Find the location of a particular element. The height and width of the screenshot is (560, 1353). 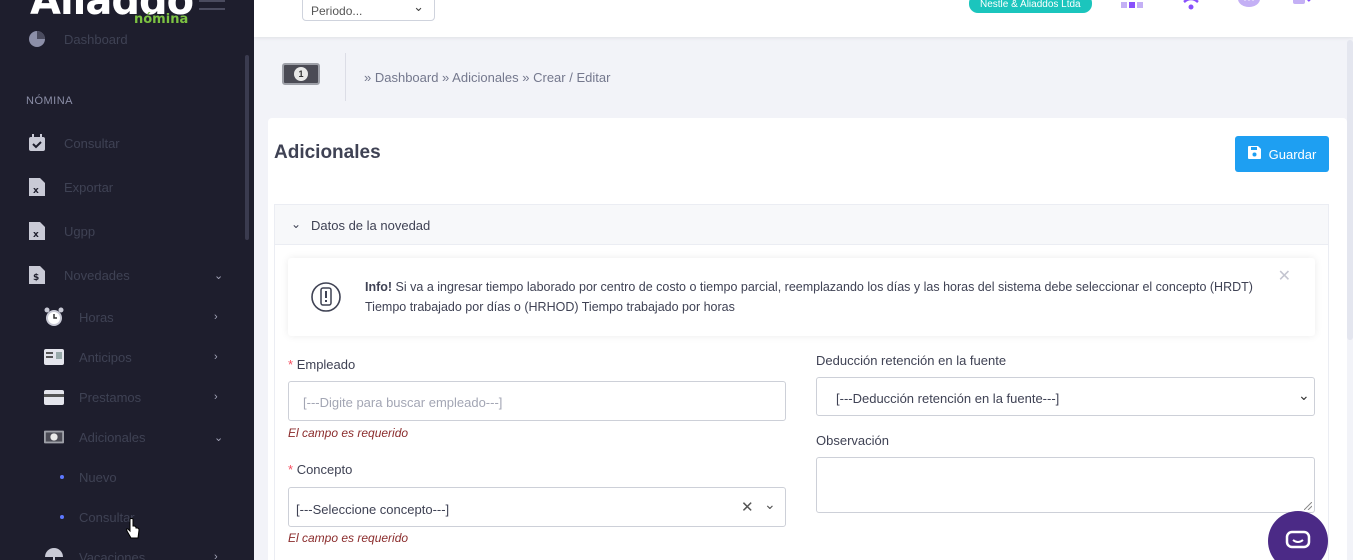

sidebar-item-label: Novedades is located at coordinates (97, 275).